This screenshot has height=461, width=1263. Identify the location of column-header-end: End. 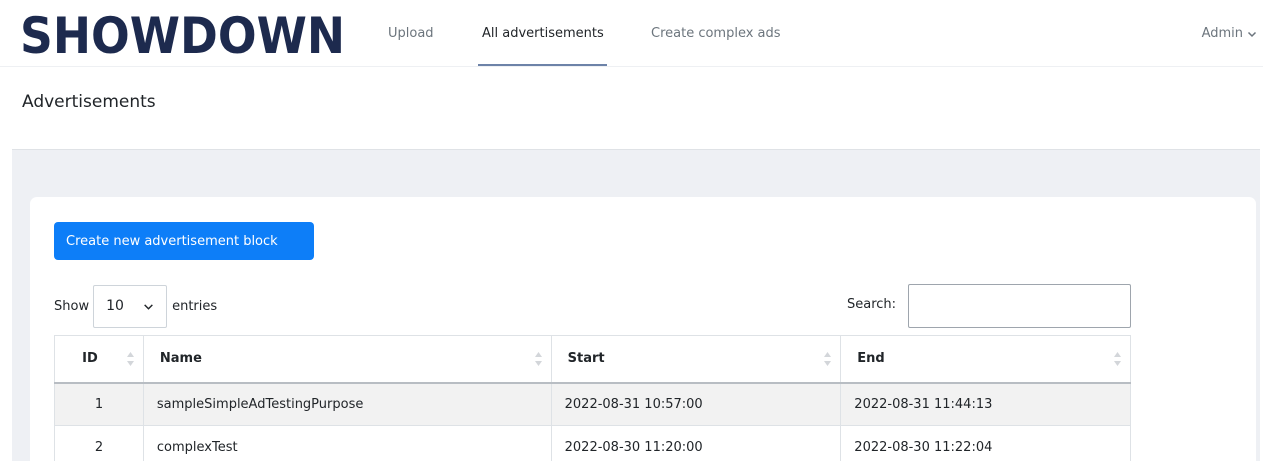
(985, 359).